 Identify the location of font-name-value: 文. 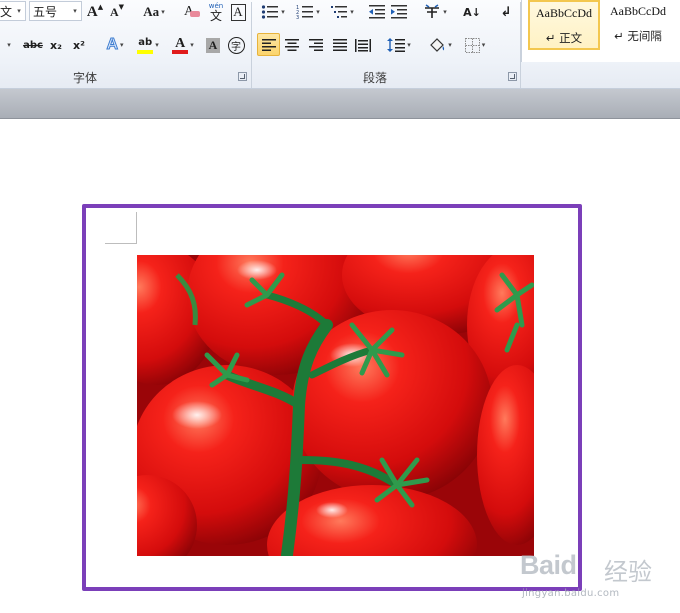
(6, 11).